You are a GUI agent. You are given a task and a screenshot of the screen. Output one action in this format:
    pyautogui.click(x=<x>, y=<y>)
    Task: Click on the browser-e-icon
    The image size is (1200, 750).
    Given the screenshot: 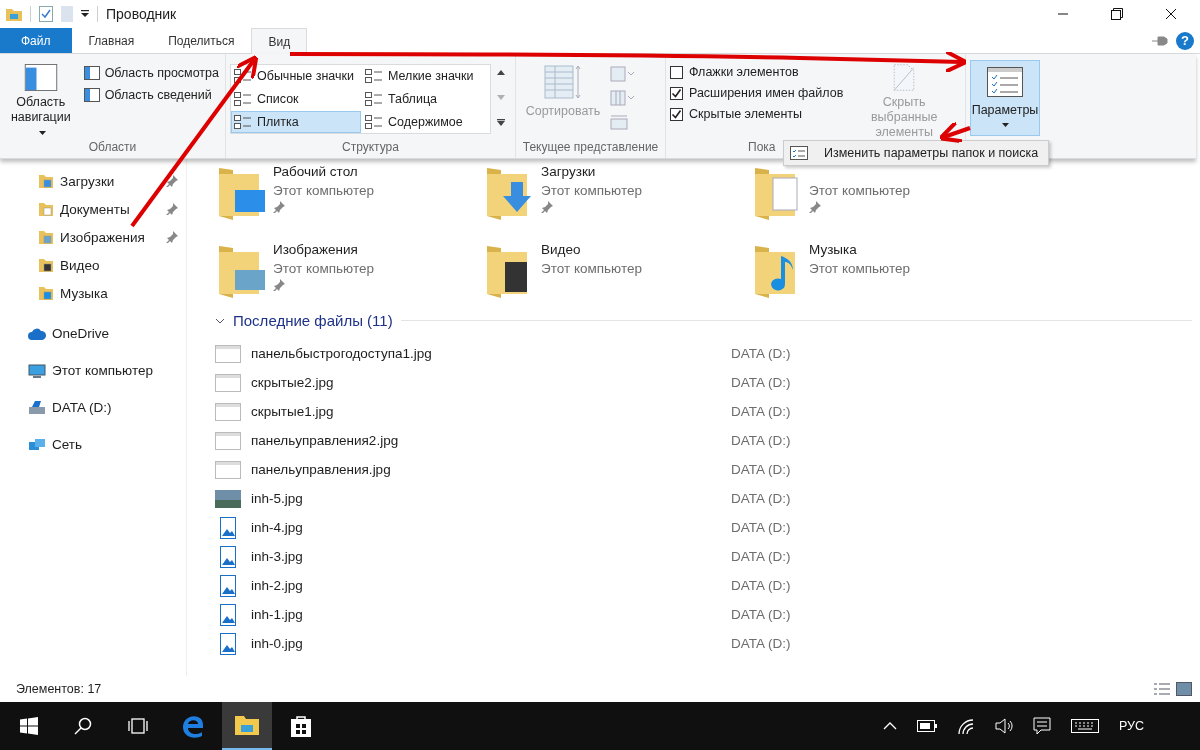 What is the action you would take?
    pyautogui.click(x=193, y=726)
    